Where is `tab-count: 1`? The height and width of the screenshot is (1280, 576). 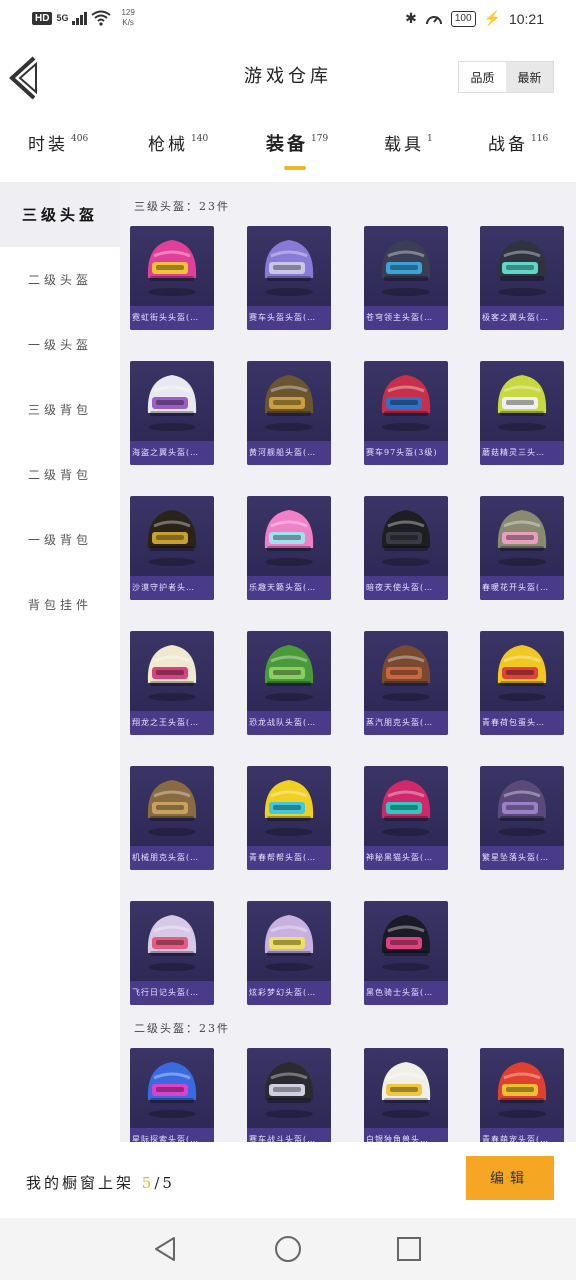 tab-count: 1 is located at coordinates (430, 139).